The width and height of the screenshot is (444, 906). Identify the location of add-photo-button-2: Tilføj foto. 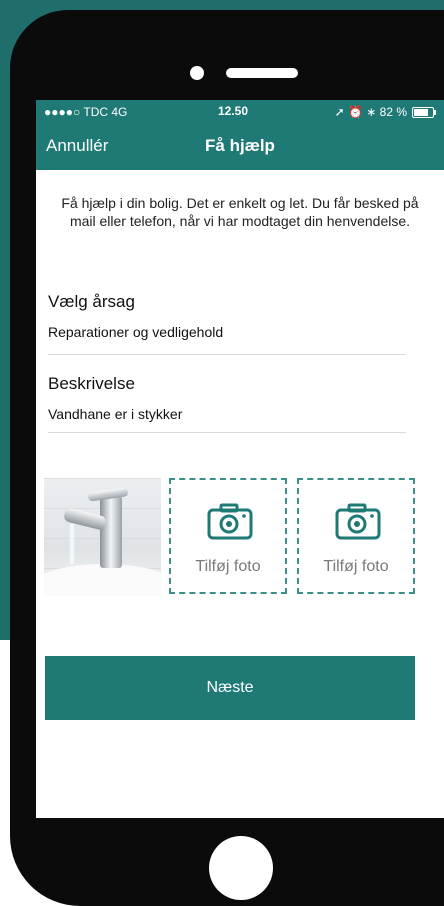
(356, 536).